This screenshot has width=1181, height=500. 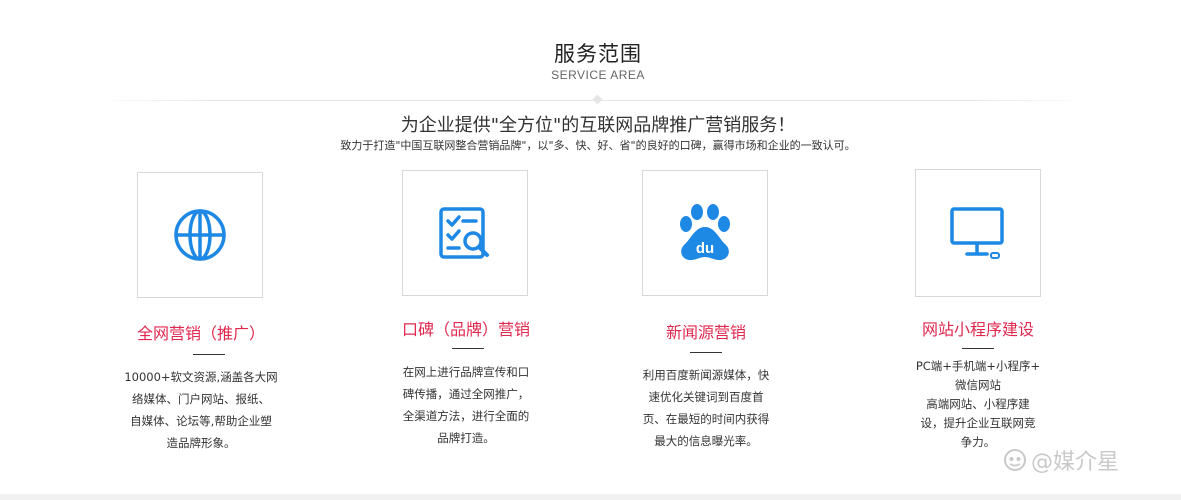 What do you see at coordinates (706, 375) in the screenshot?
I see `service-description-line: 利用百度新闻源媒体，快` at bounding box center [706, 375].